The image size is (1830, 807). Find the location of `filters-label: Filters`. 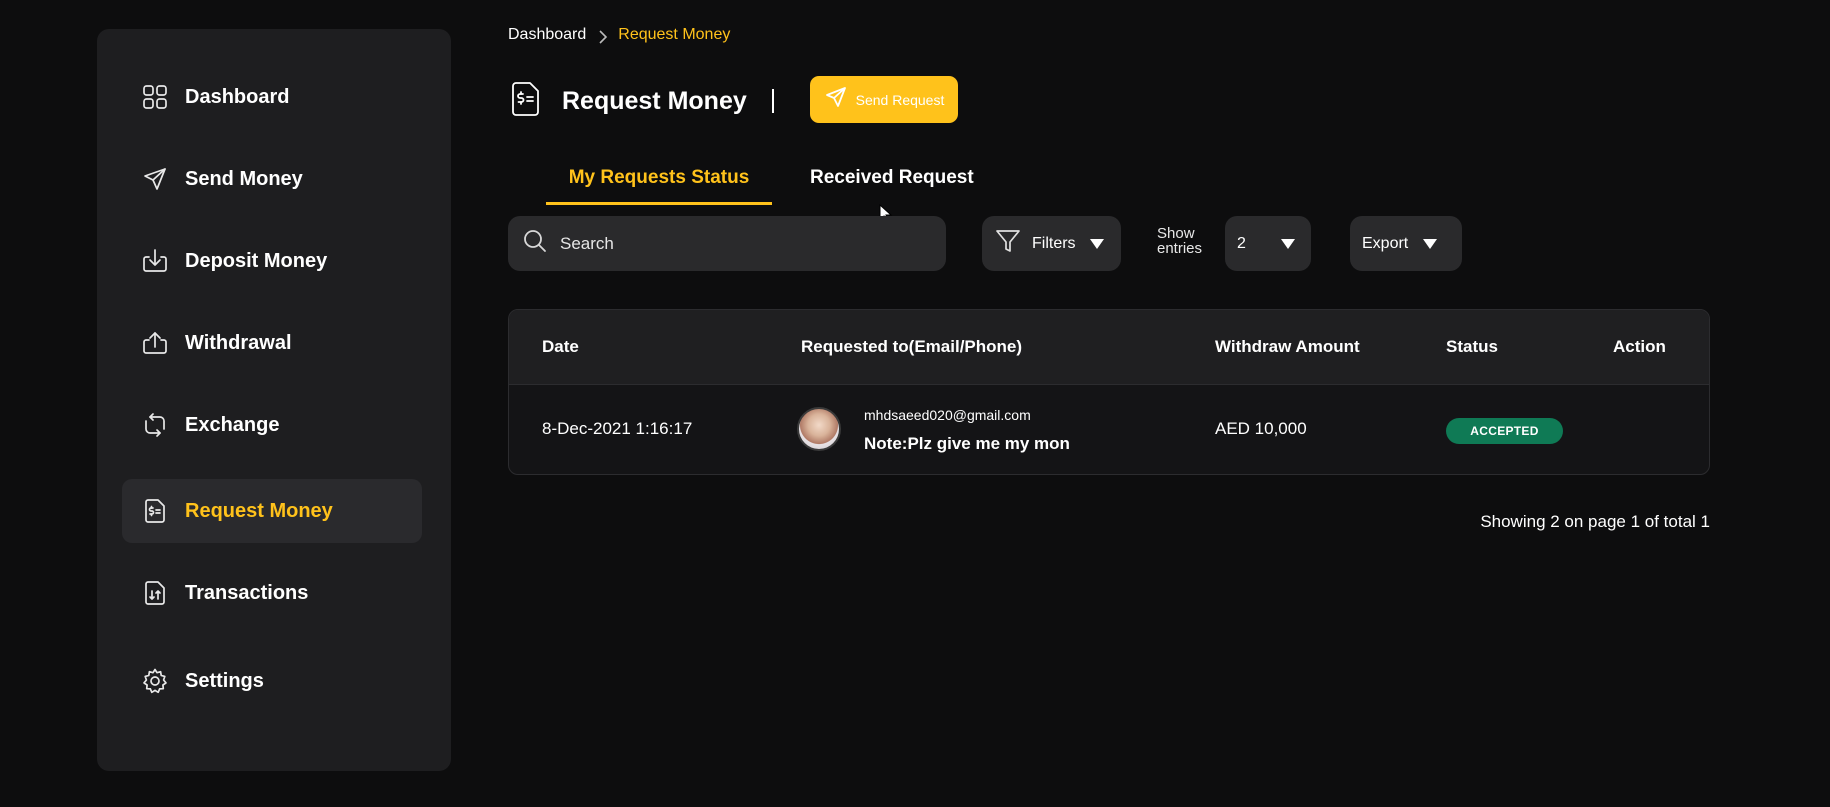

filters-label: Filters is located at coordinates (1054, 243).